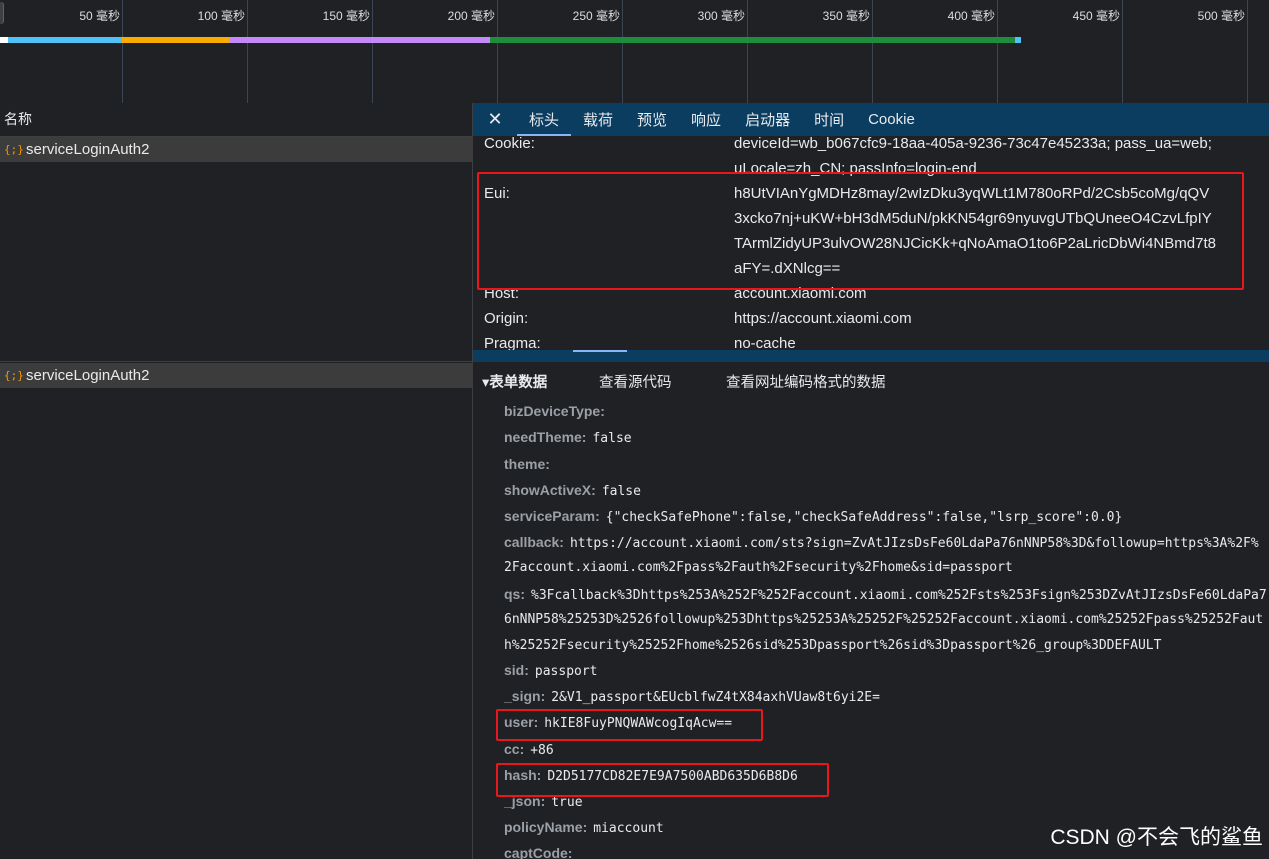 This screenshot has height=859, width=1269. What do you see at coordinates (471, 16) in the screenshot?
I see `timeline-tick-label: 200 毫秒` at bounding box center [471, 16].